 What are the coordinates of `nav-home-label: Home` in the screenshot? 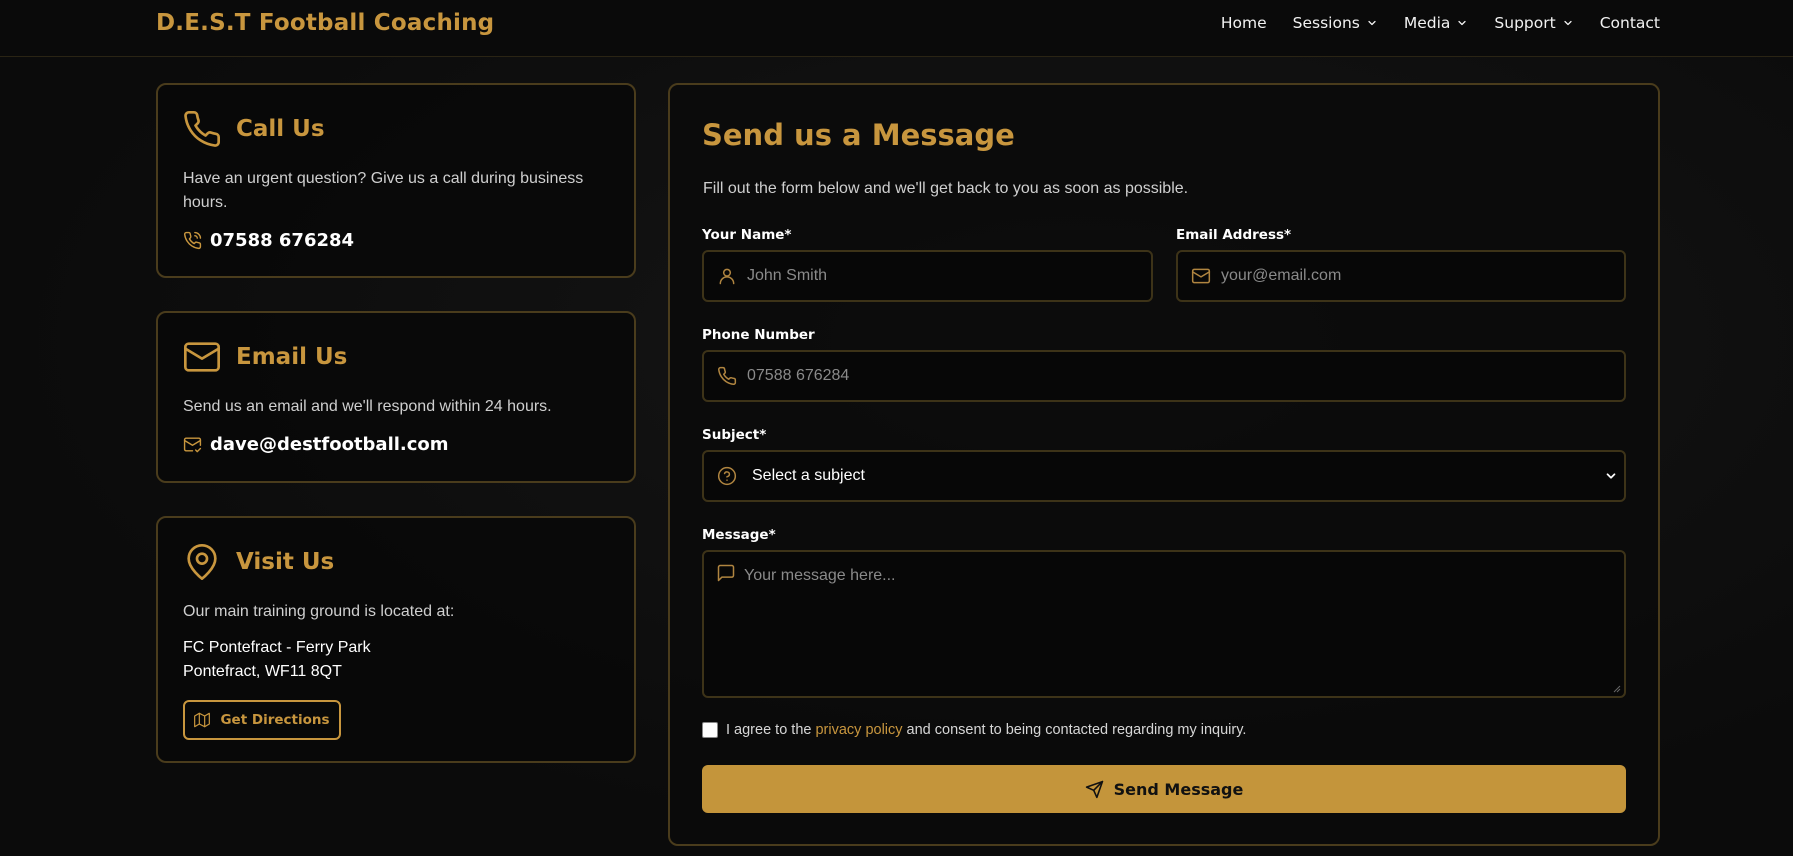 It's located at (1243, 23).